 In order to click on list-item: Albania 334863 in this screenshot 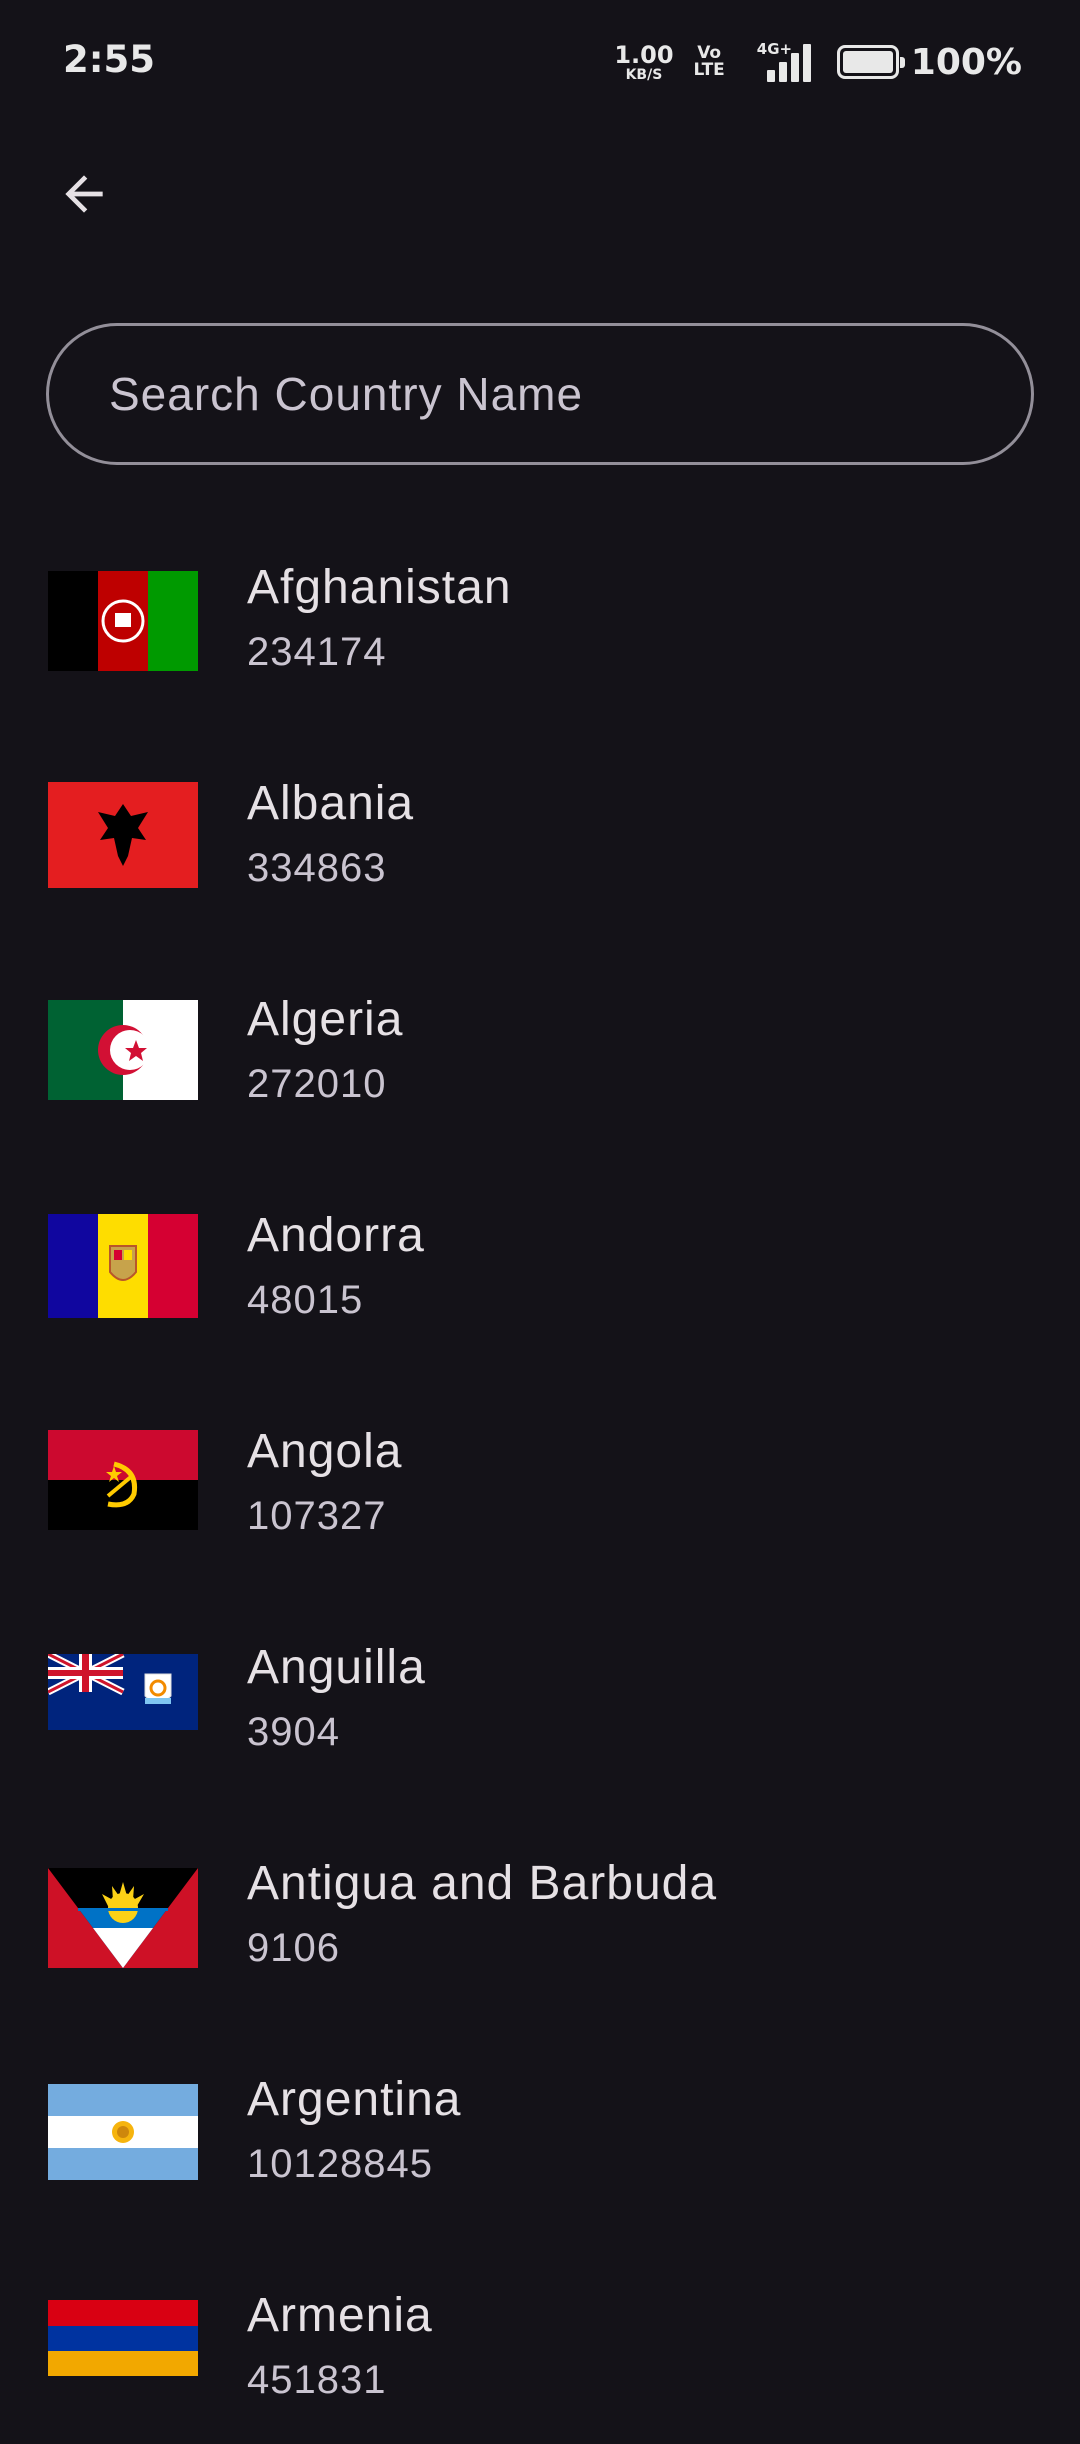, I will do `click(540, 824)`.